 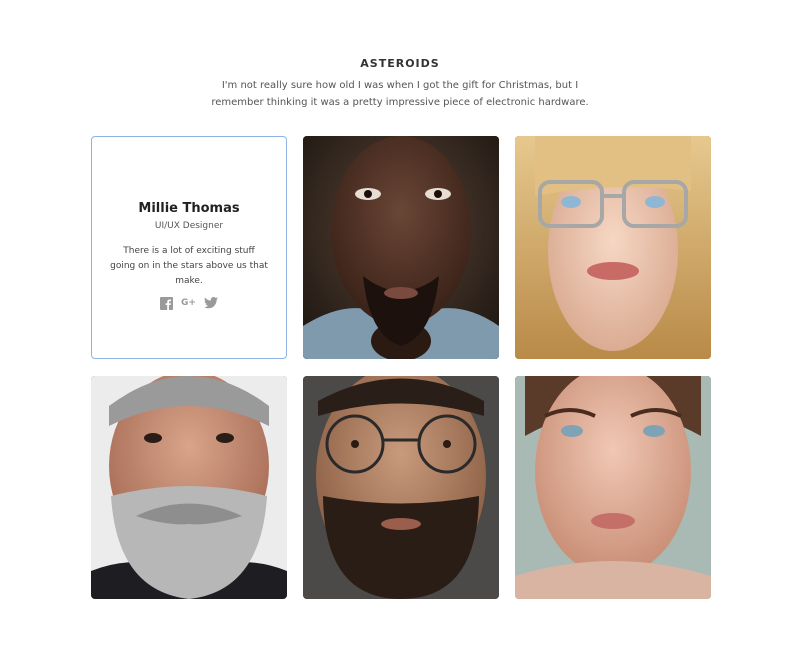 I want to click on profile-role: UI/UX Designer, so click(x=189, y=226).